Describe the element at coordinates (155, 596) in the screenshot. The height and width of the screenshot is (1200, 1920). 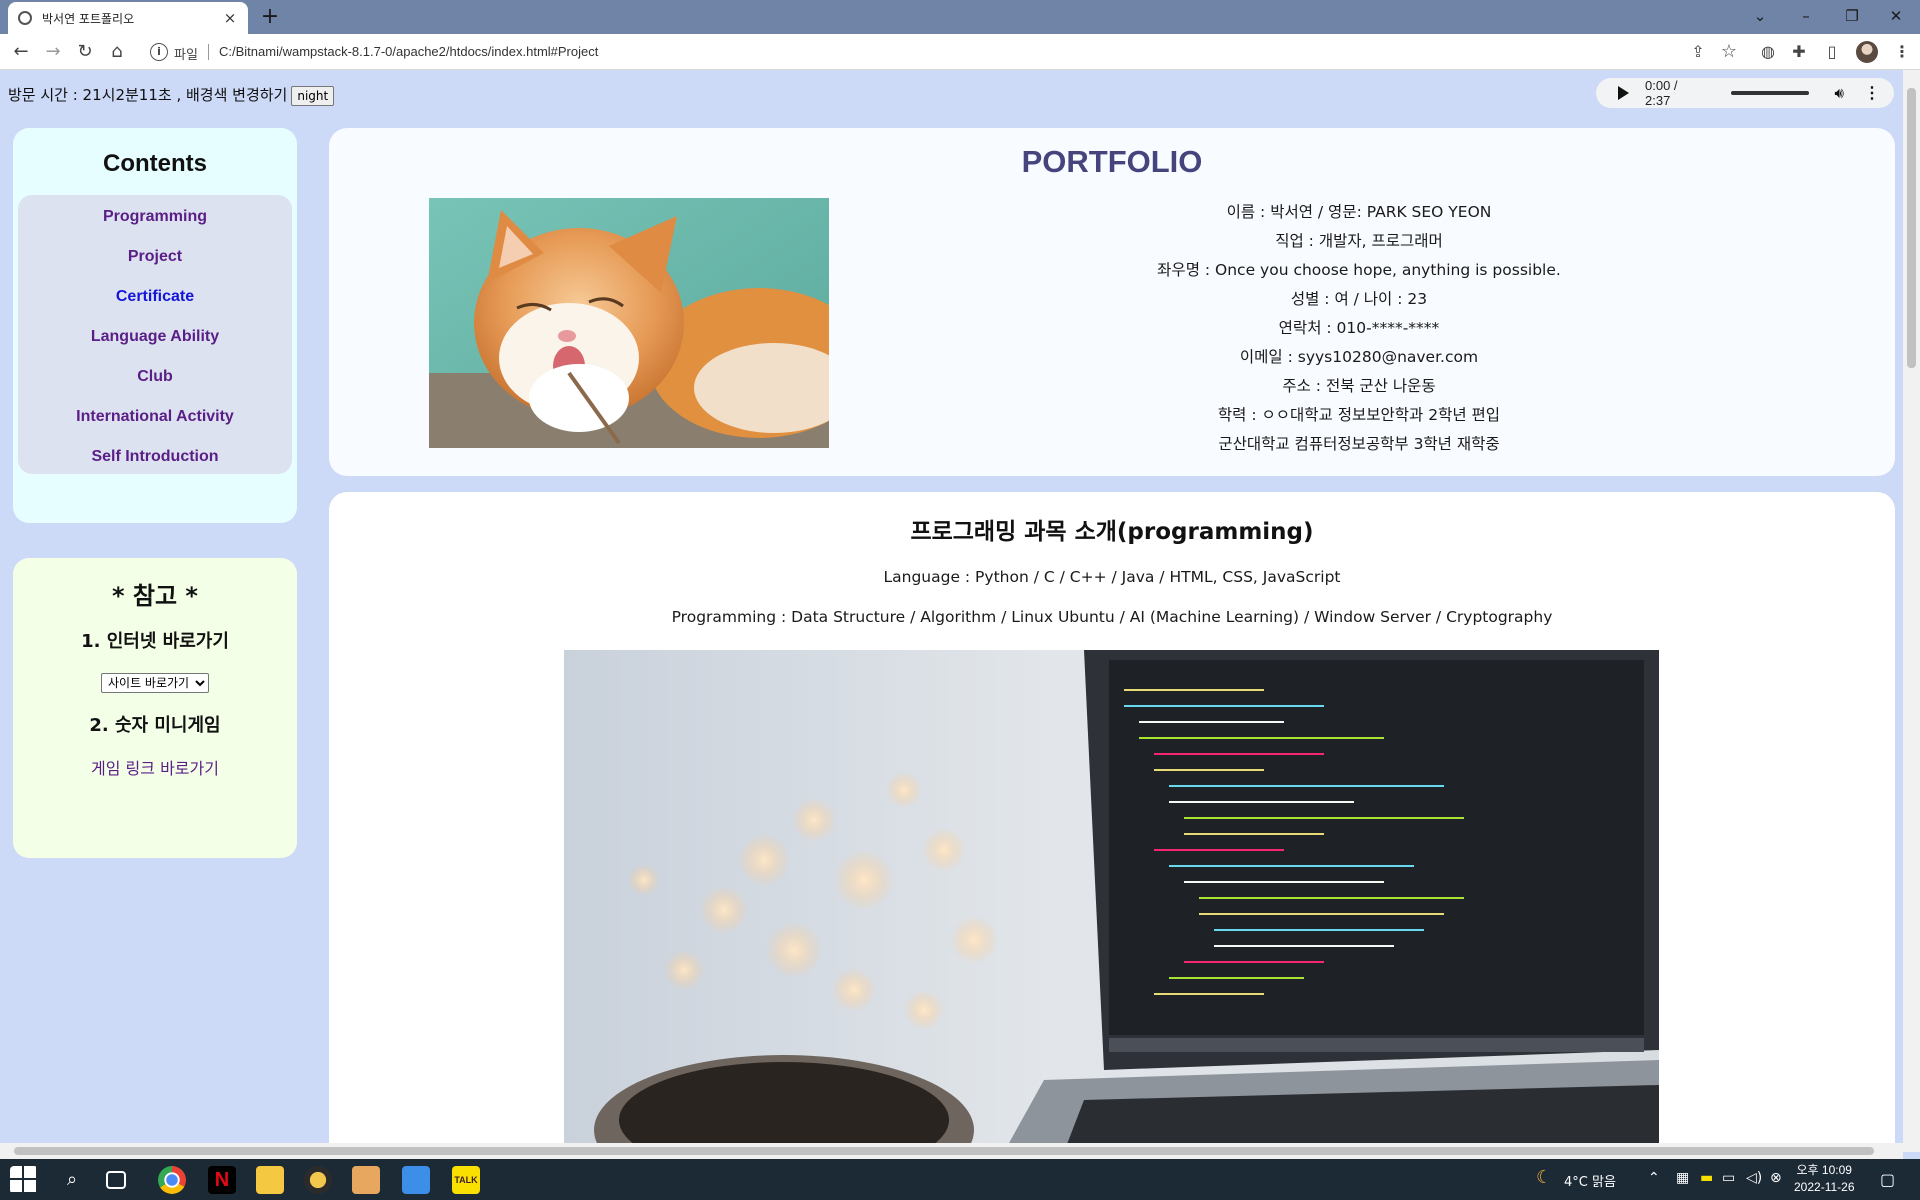
I see `reference-title: * 참고 *` at that location.